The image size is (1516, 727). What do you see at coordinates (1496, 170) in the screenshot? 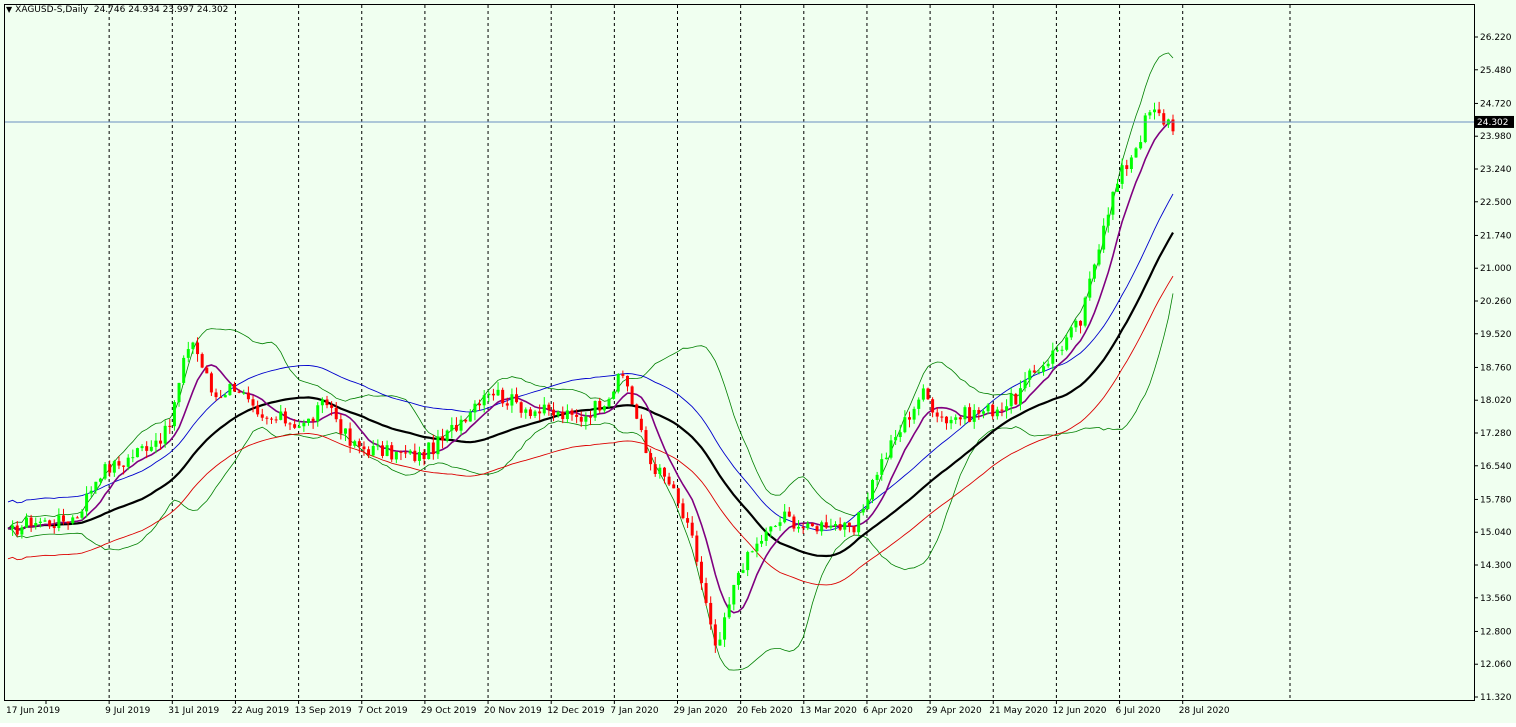
I see `y-tick-label: 23.240` at bounding box center [1496, 170].